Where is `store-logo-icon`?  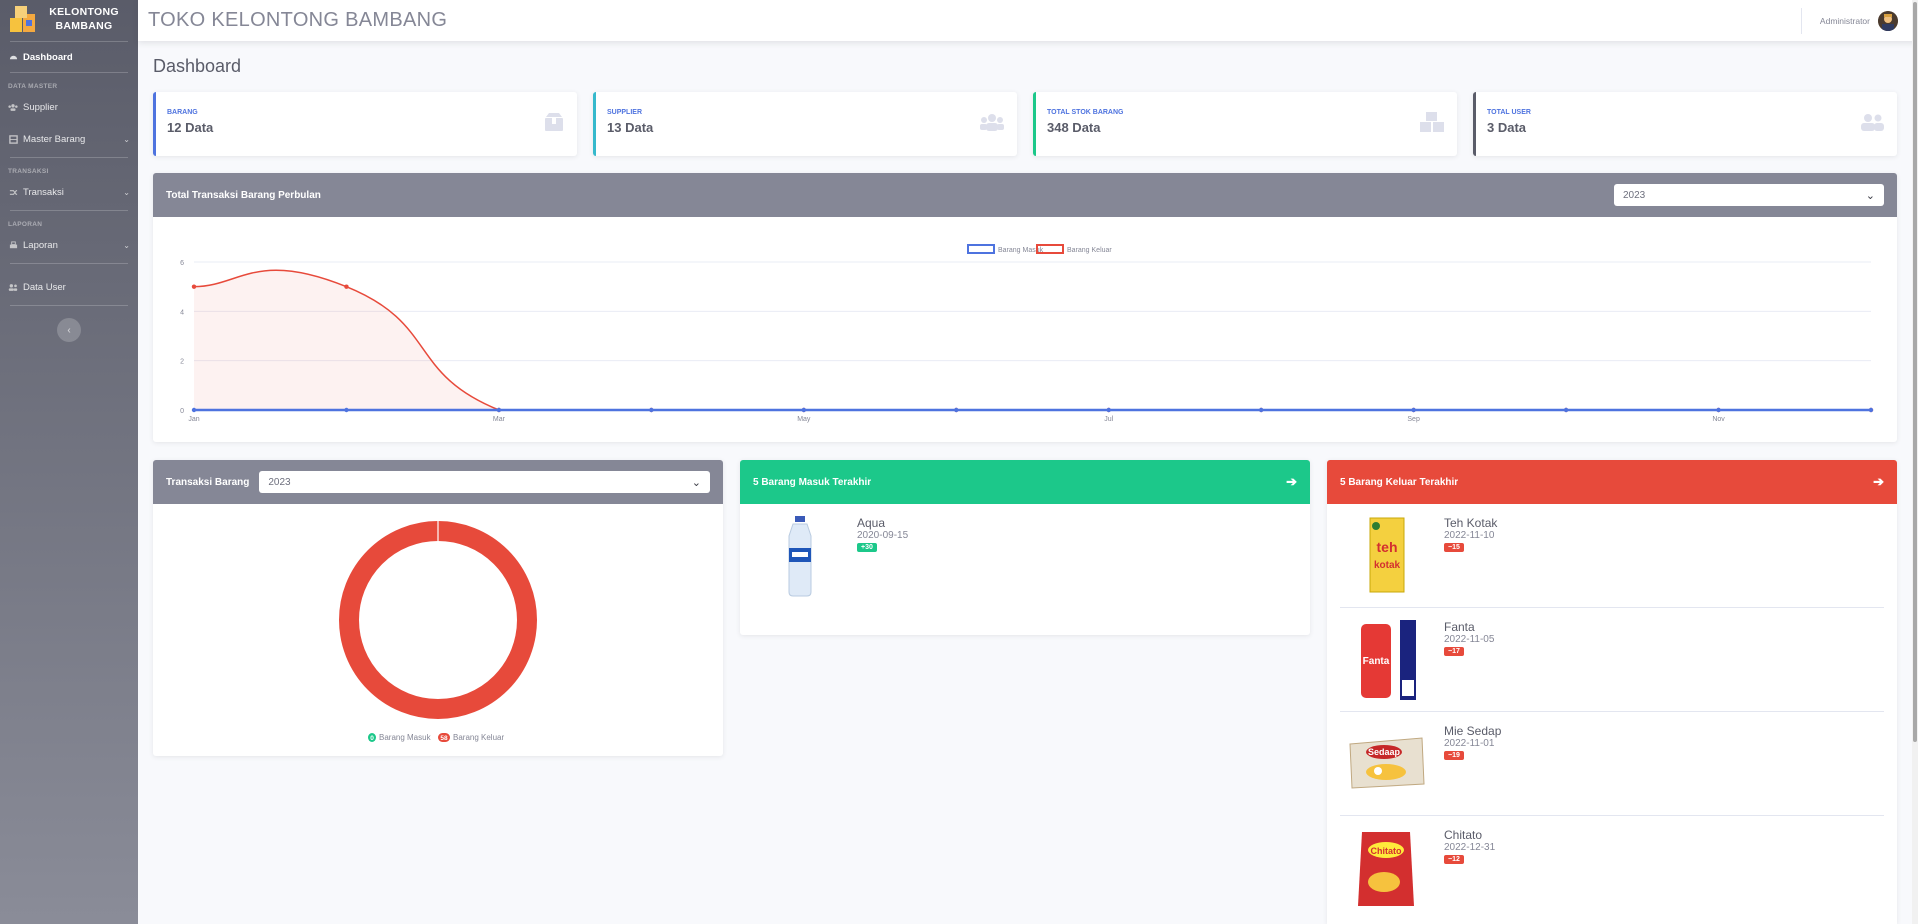
store-logo-icon is located at coordinates (23, 19).